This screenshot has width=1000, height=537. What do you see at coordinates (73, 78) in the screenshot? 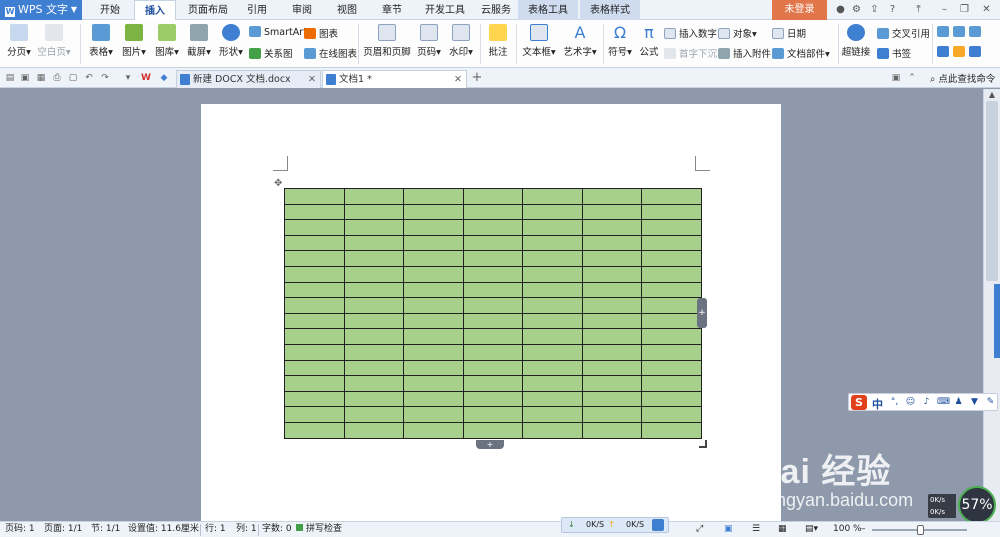
I see `print-preview-icon: ▢` at bounding box center [73, 78].